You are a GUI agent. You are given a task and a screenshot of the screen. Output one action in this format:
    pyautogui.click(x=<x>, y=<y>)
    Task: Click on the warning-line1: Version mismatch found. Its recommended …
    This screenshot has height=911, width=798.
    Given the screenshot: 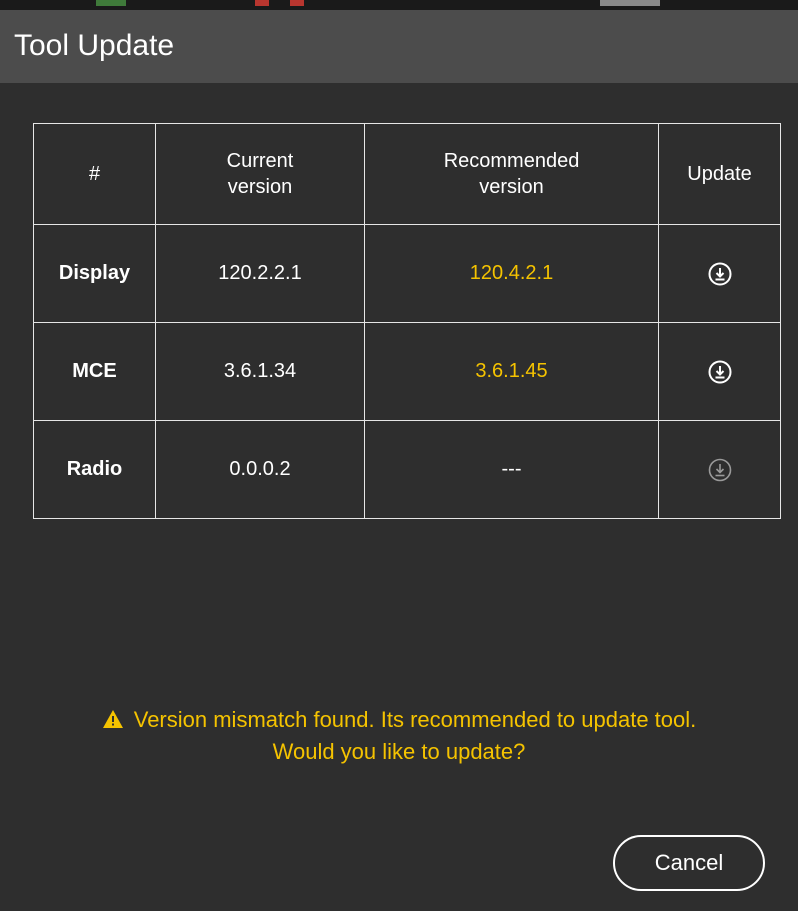 What is the action you would take?
    pyautogui.click(x=415, y=719)
    